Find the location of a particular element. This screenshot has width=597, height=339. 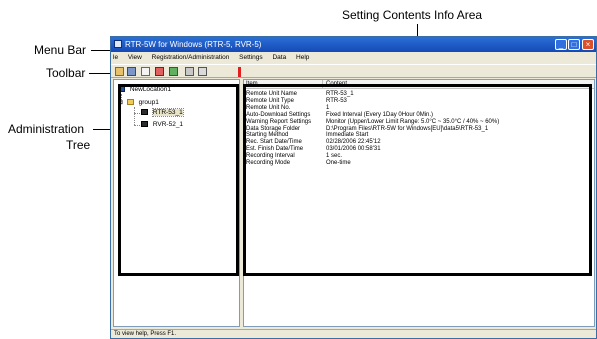

maximize-button: □ is located at coordinates (574, 44).